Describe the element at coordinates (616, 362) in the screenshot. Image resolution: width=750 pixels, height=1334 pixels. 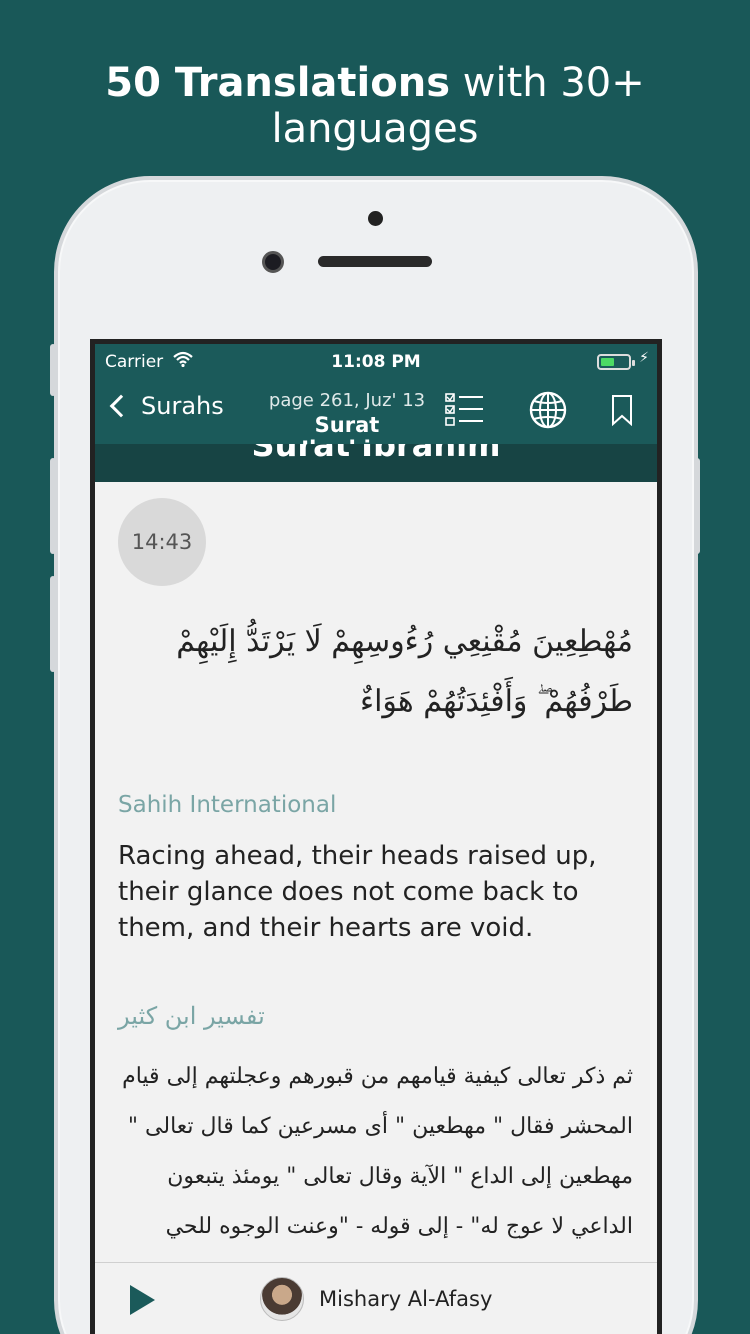
I see `battery-icon` at that location.